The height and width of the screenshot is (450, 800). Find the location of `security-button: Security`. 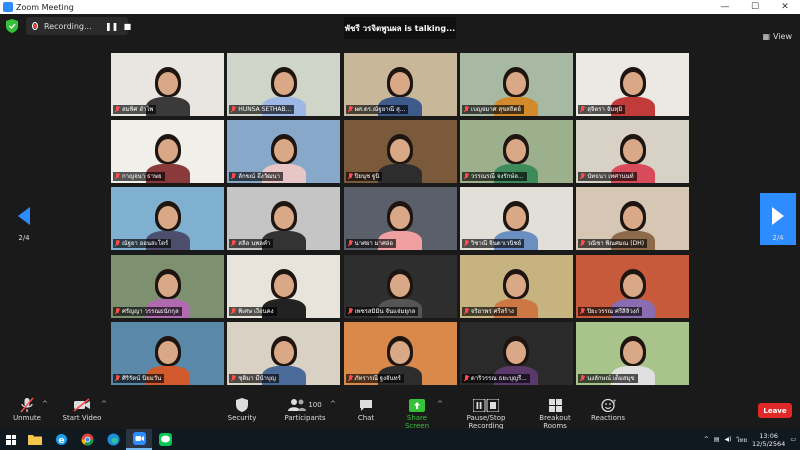

security-button: Security is located at coordinates (242, 409).